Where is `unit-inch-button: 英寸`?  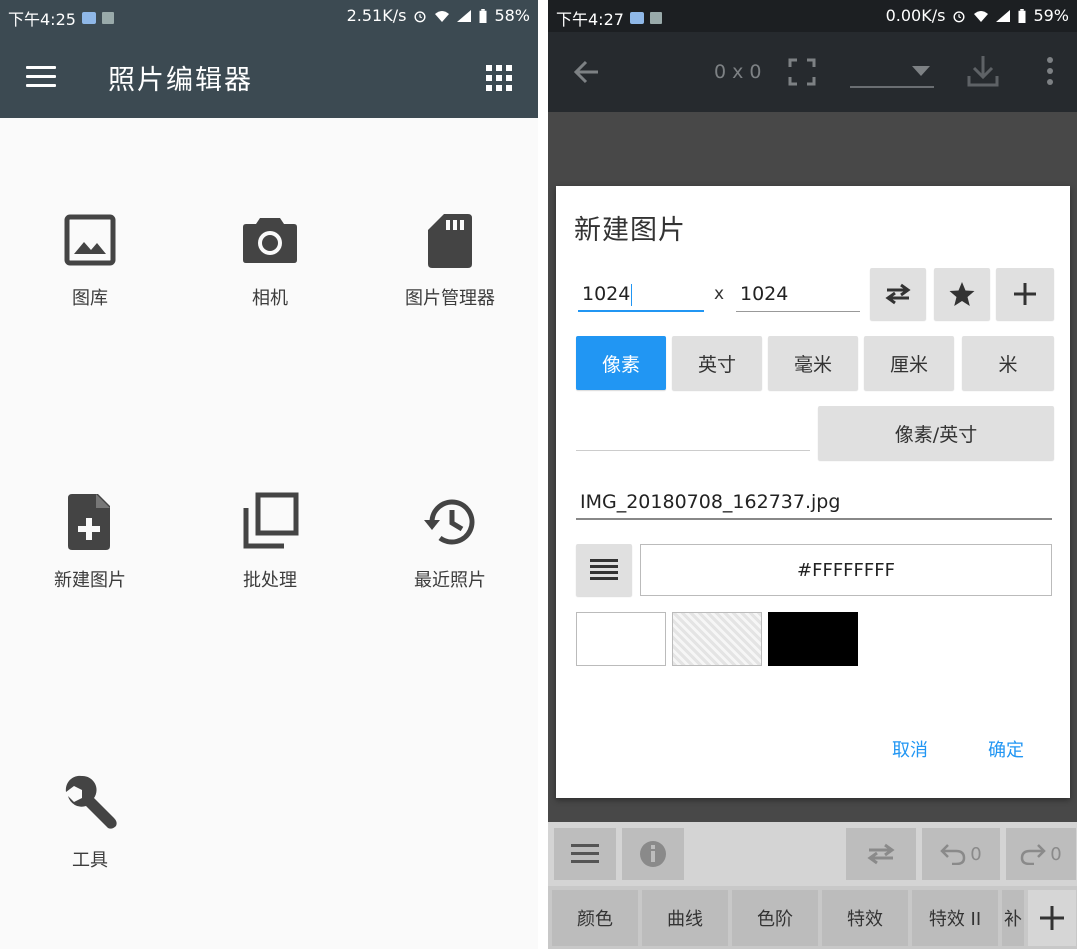
unit-inch-button: 英寸 is located at coordinates (717, 363).